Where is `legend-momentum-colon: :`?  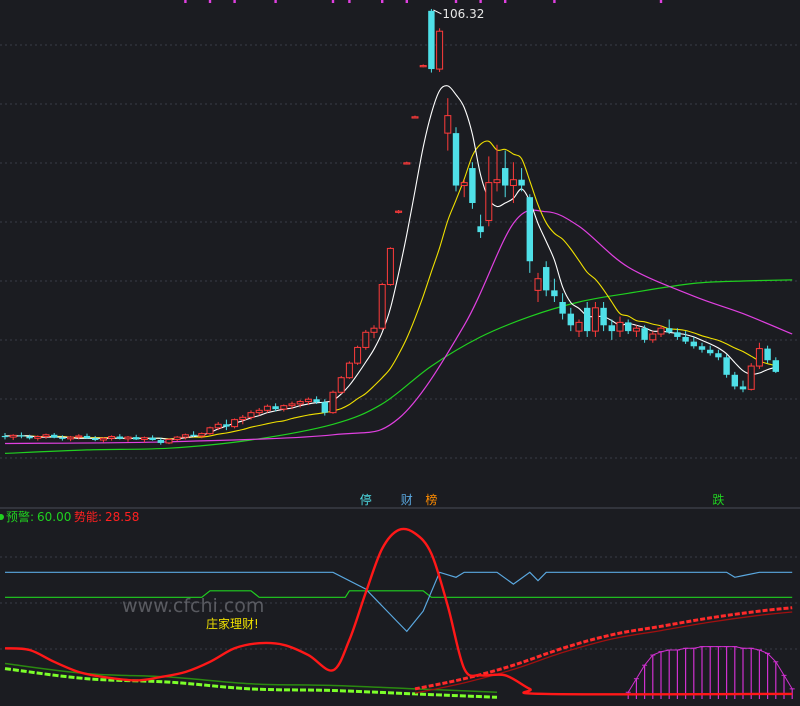
legend-momentum-colon: : is located at coordinates (100, 517).